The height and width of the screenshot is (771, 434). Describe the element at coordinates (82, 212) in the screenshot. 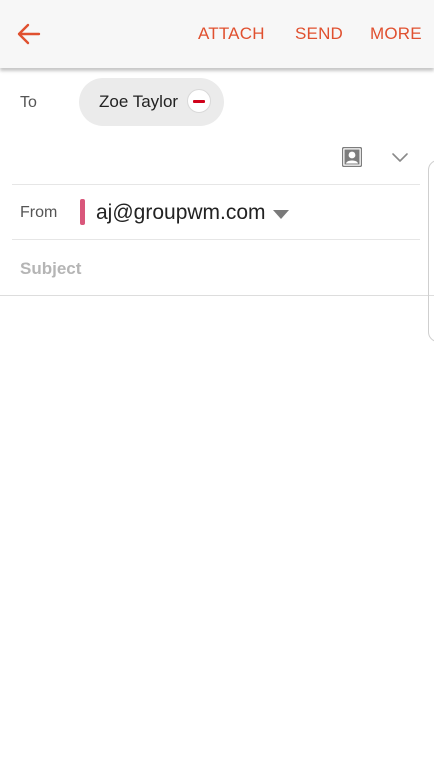

I see `account-color-indicator` at that location.